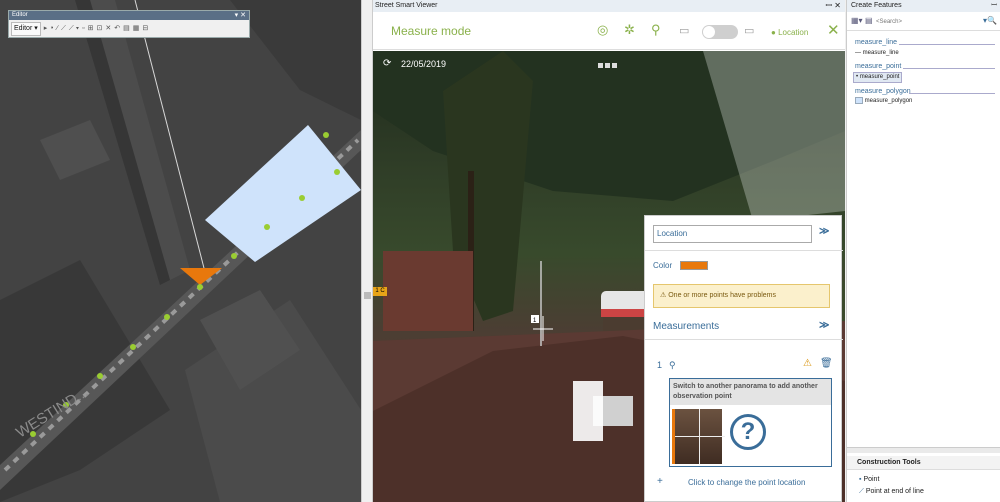 This screenshot has width=1000, height=502. What do you see at coordinates (833, 30) in the screenshot?
I see `close-measure-button: ✕` at bounding box center [833, 30].